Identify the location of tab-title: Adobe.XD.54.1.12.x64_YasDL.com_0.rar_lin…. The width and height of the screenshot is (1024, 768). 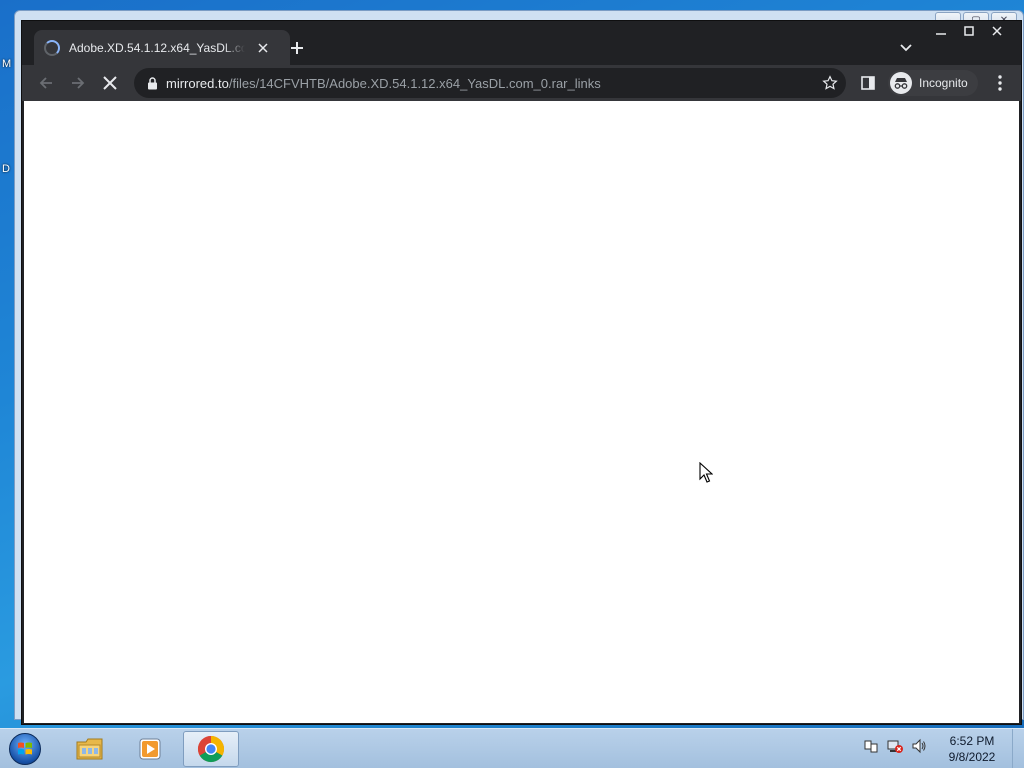
(157, 47).